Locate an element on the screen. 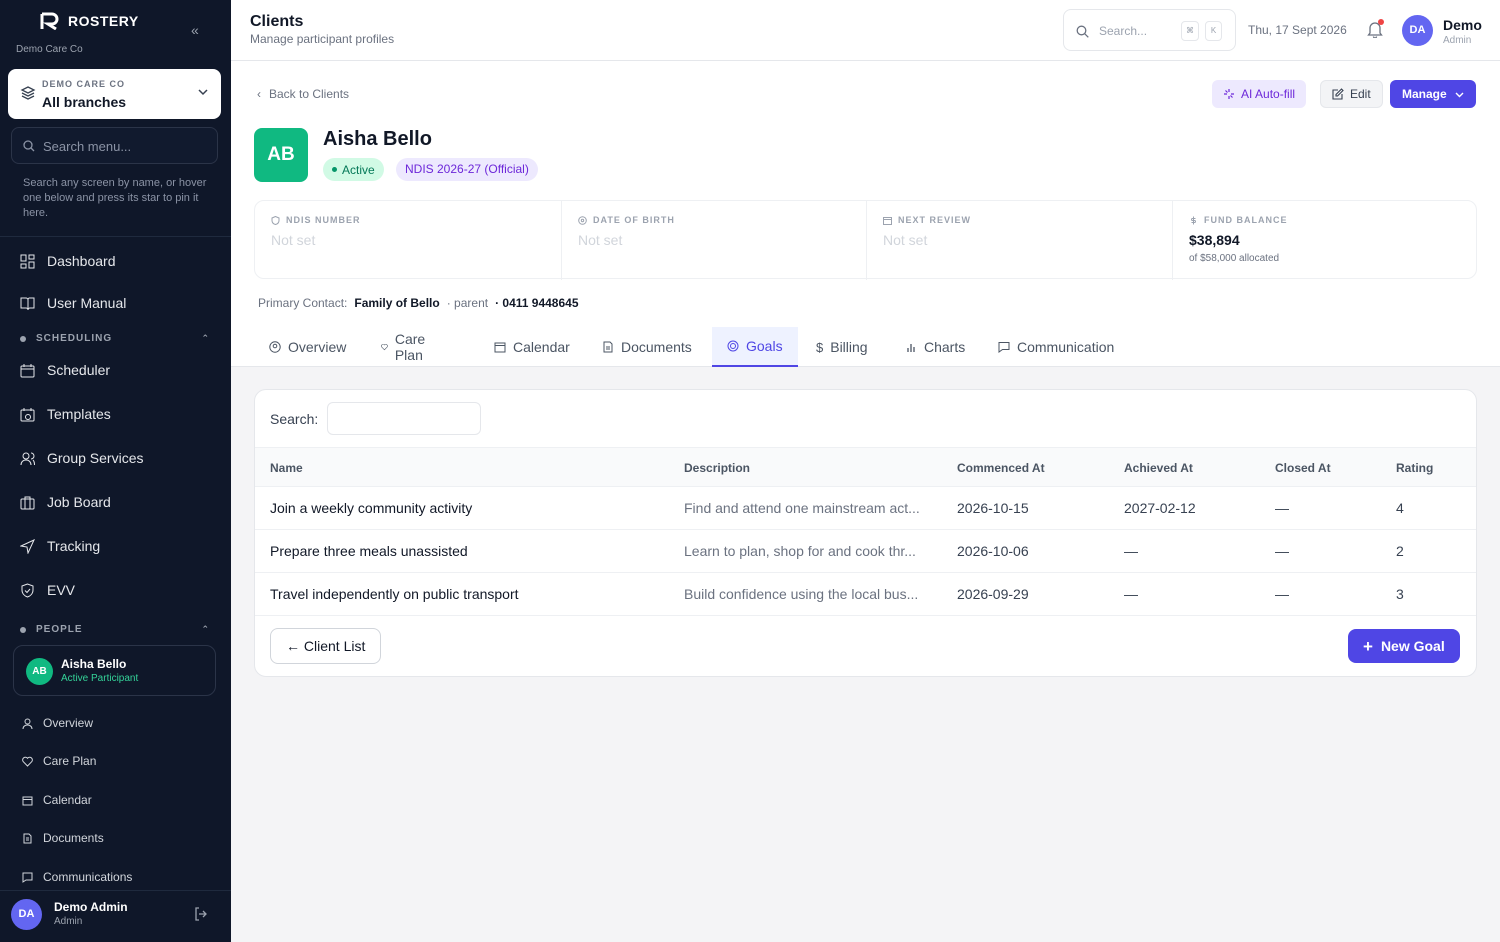  tab-charts: Charts is located at coordinates (935, 347).